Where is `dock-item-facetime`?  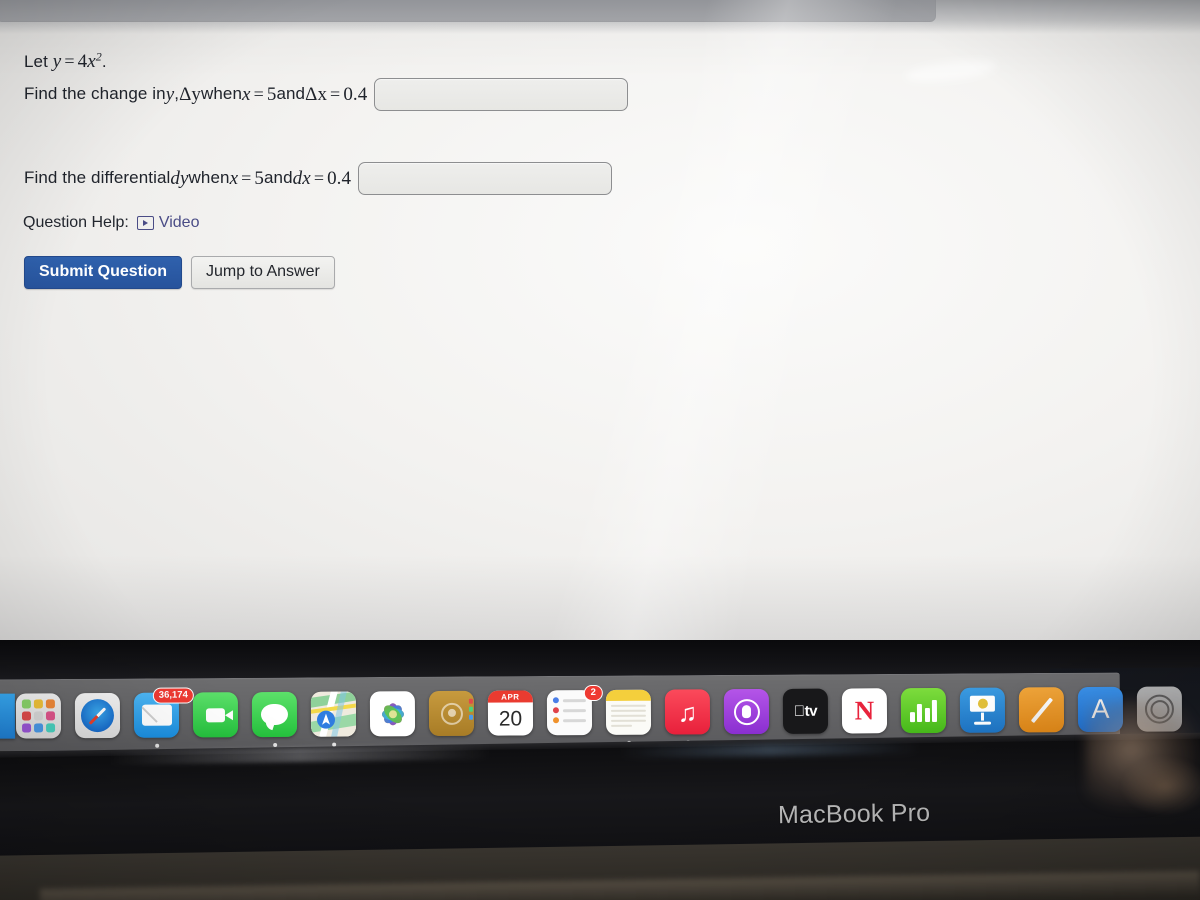 dock-item-facetime is located at coordinates (215, 719).